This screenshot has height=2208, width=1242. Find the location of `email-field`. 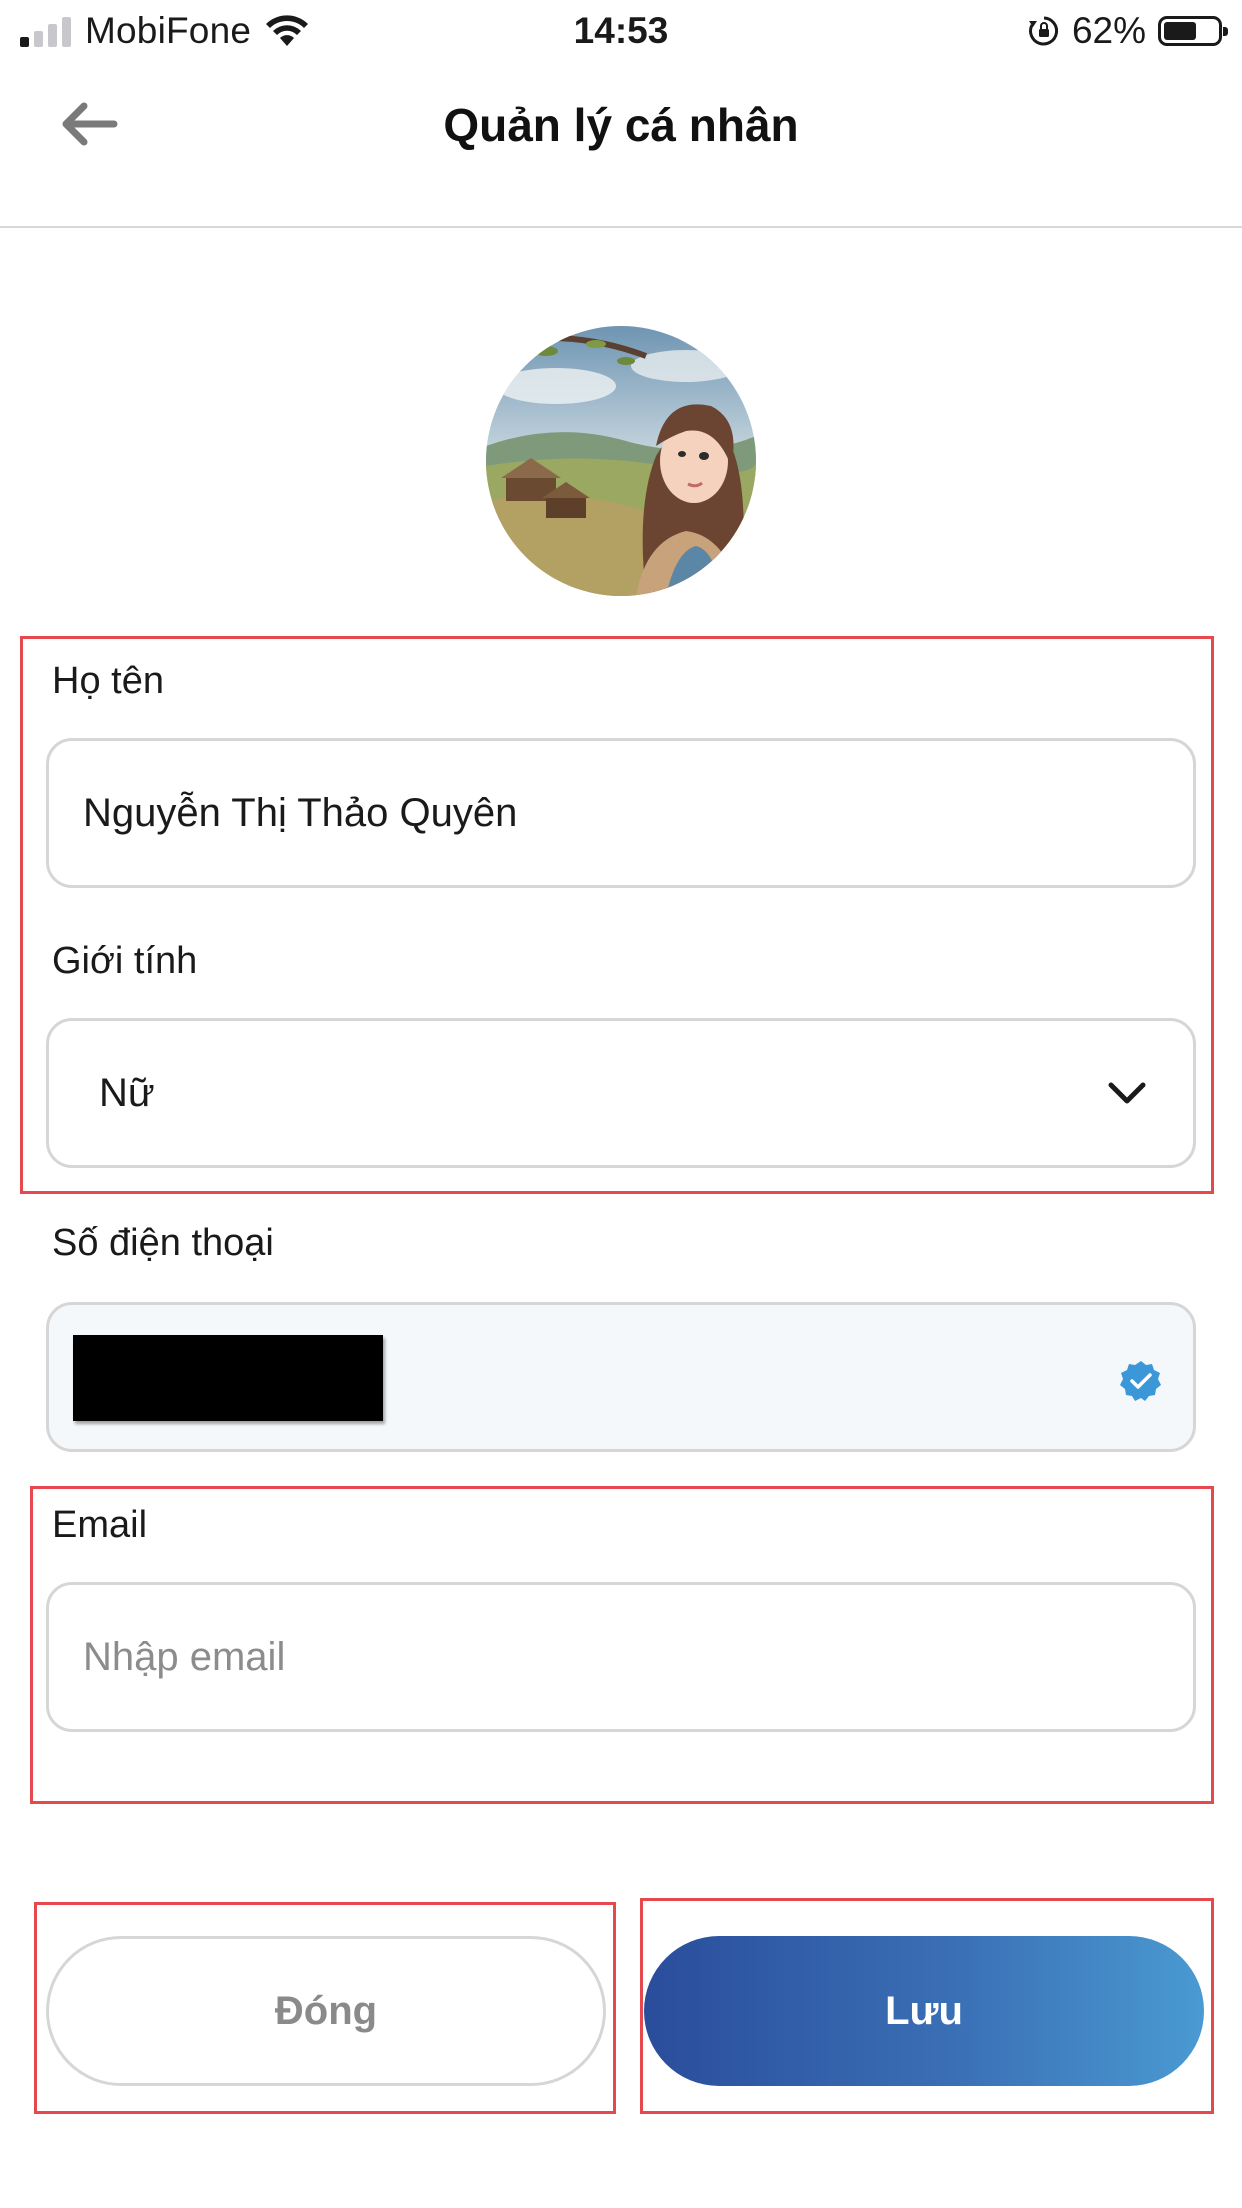

email-field is located at coordinates (621, 1657).